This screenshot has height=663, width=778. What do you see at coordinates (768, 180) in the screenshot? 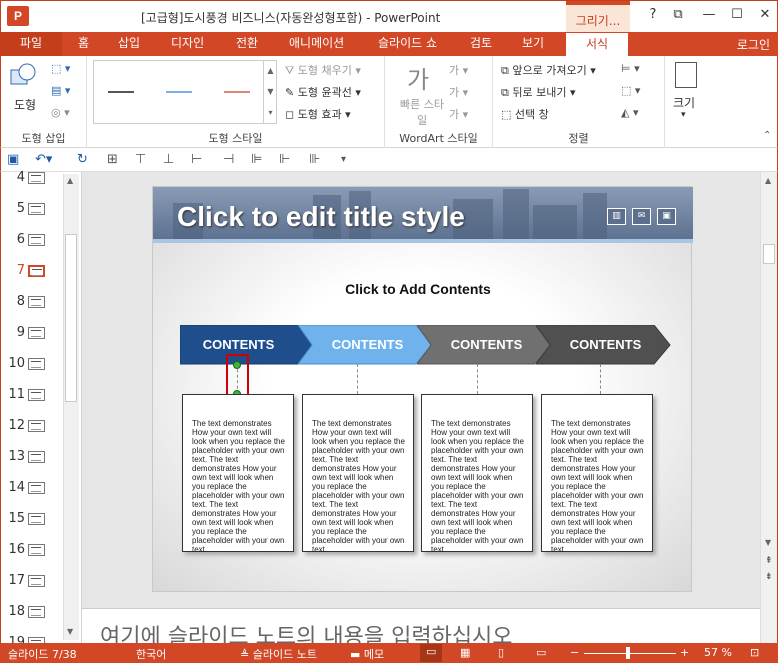
I see `editor-scroll-up-icon: ▲` at bounding box center [768, 180].